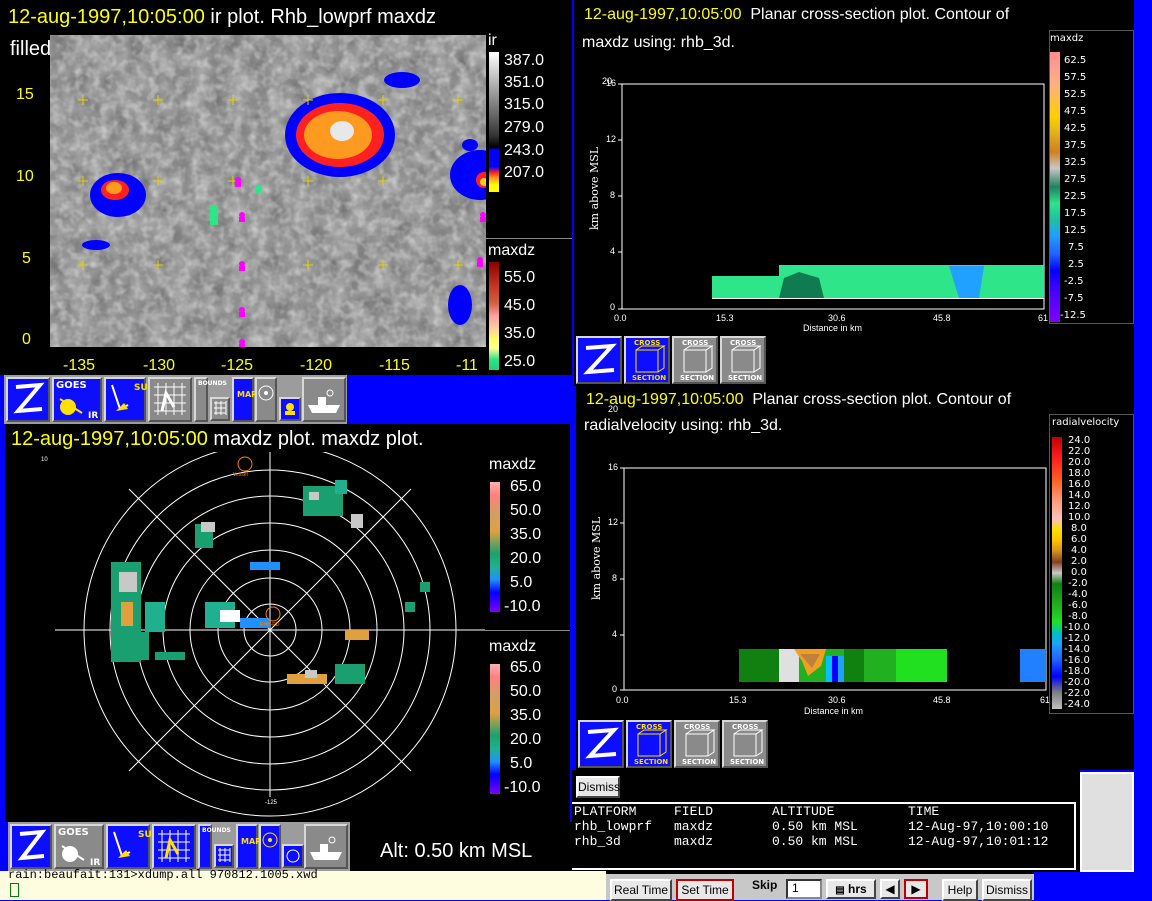  What do you see at coordinates (526, 534) in the screenshot?
I see `ppi-colorbar1-label: 35.0` at bounding box center [526, 534].